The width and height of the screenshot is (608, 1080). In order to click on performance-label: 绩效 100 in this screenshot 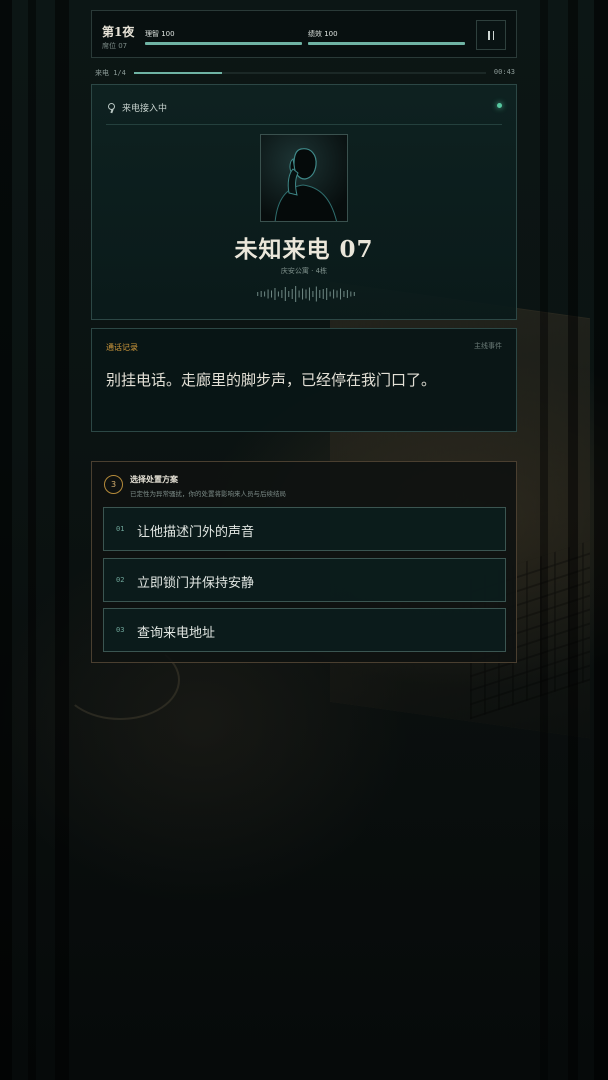, I will do `click(323, 34)`.